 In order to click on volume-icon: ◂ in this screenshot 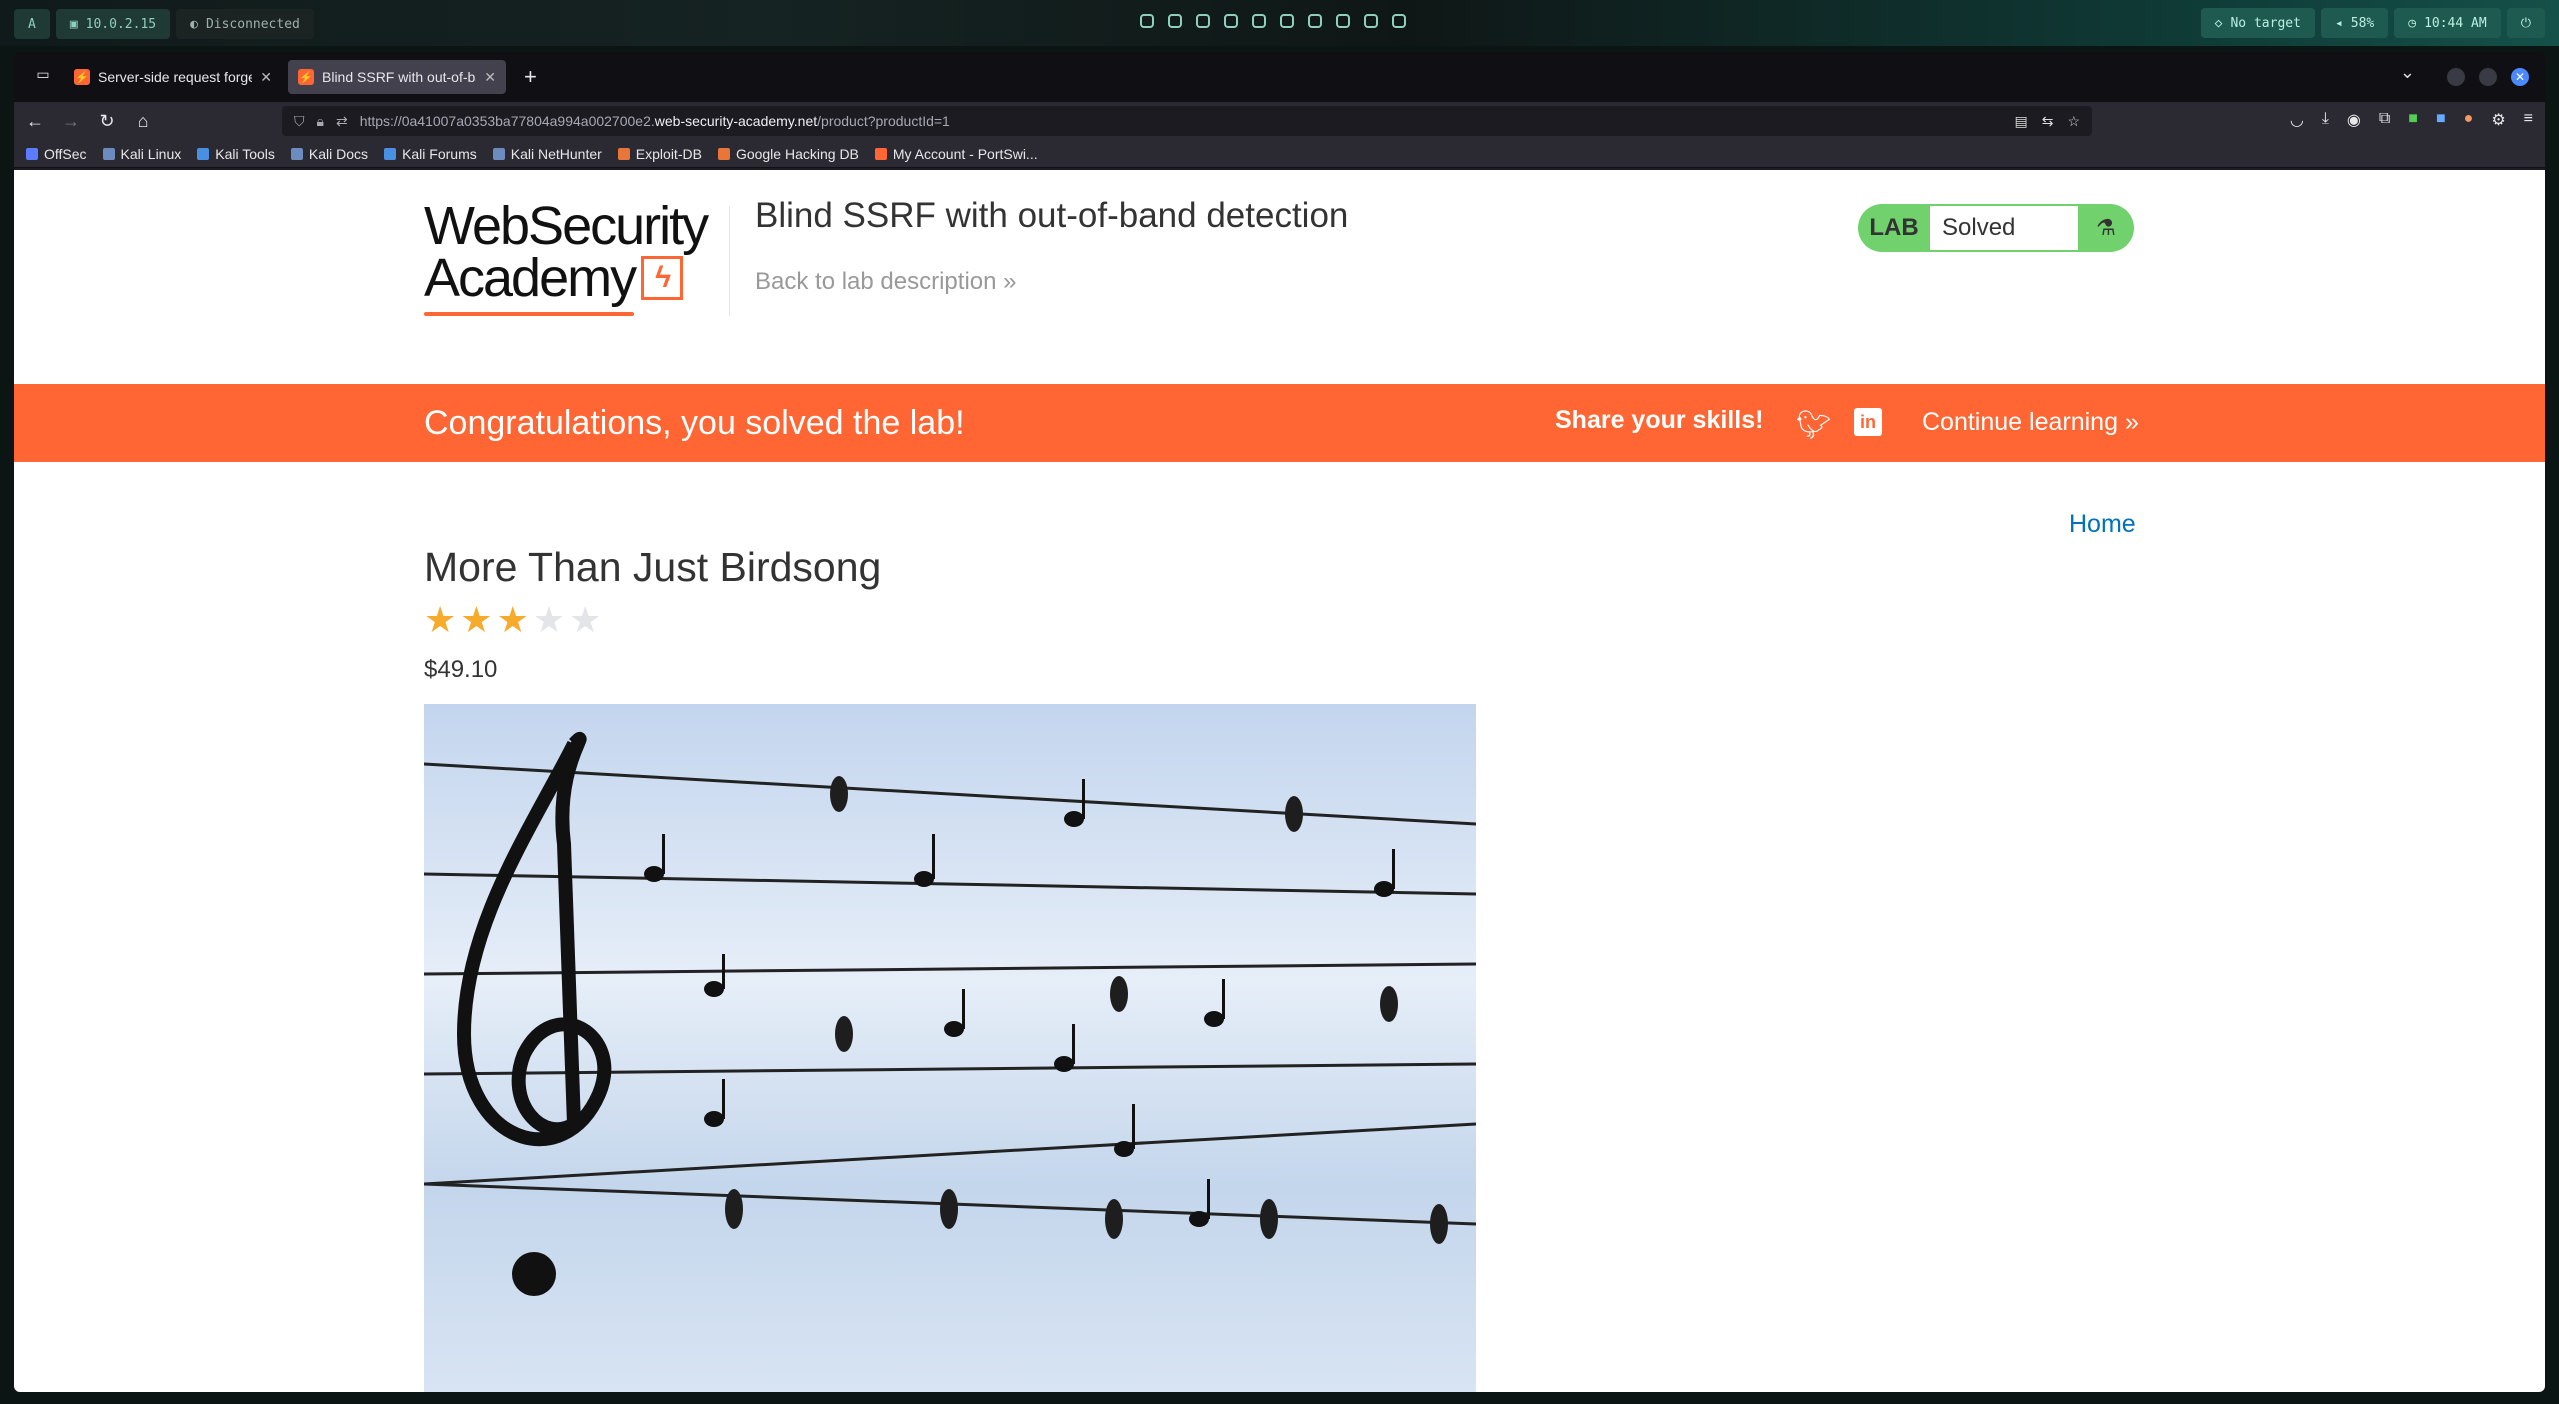, I will do `click(2338, 23)`.